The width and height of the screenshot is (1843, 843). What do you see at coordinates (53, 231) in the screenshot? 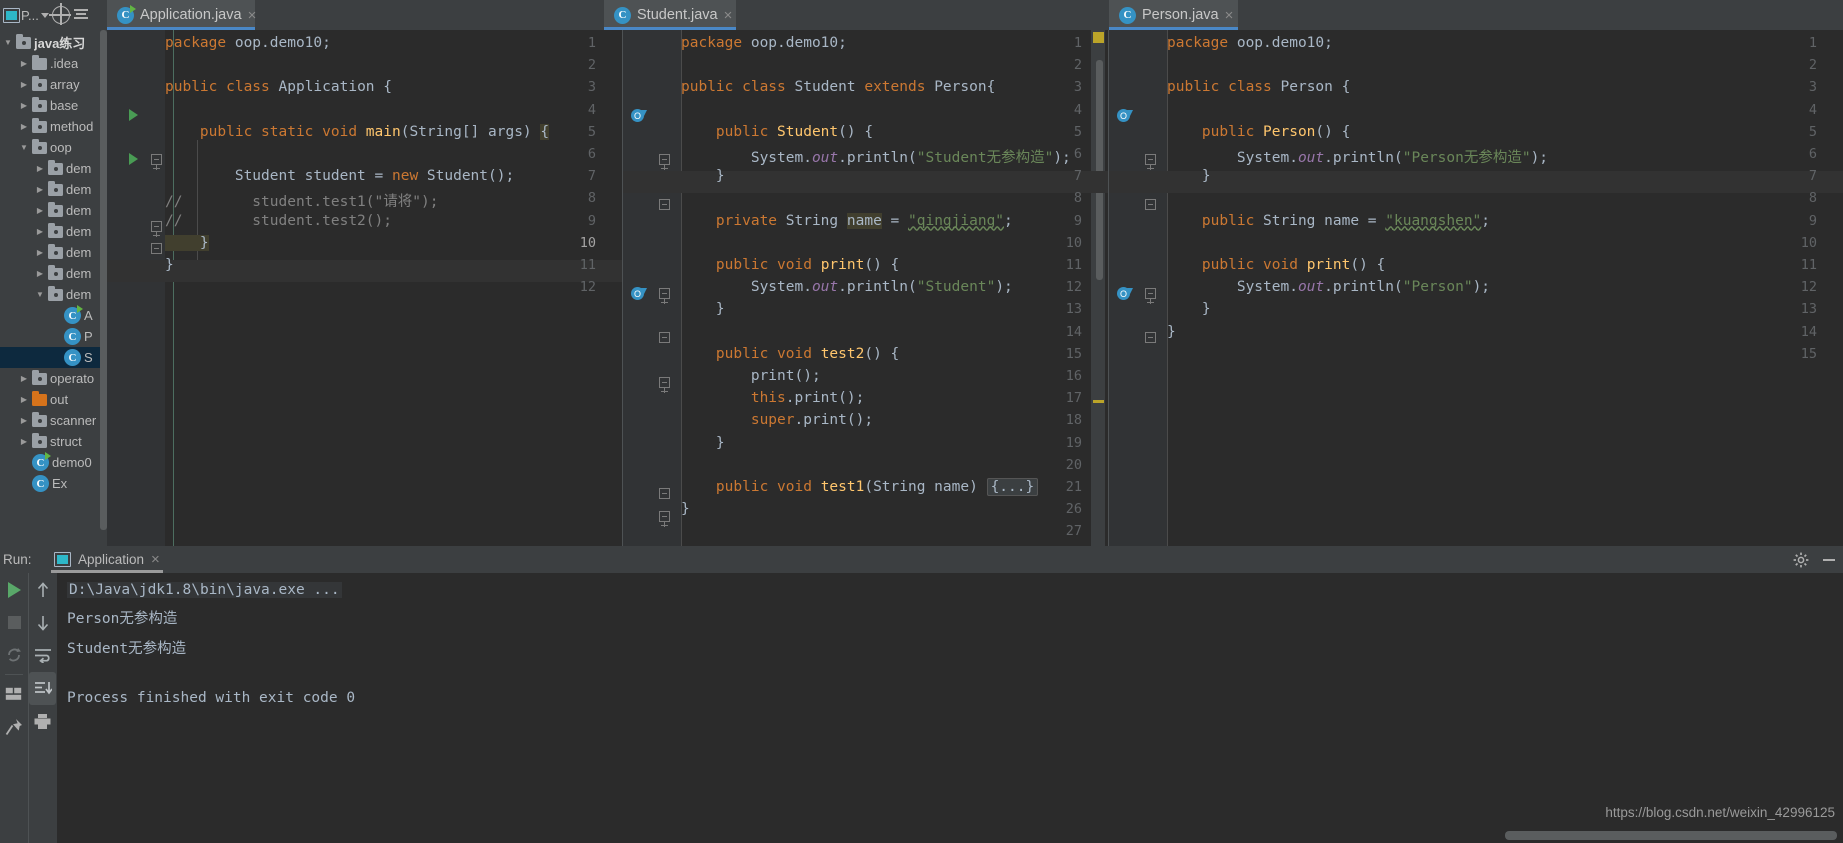
I see `tree-item-9: ▶ dem` at bounding box center [53, 231].